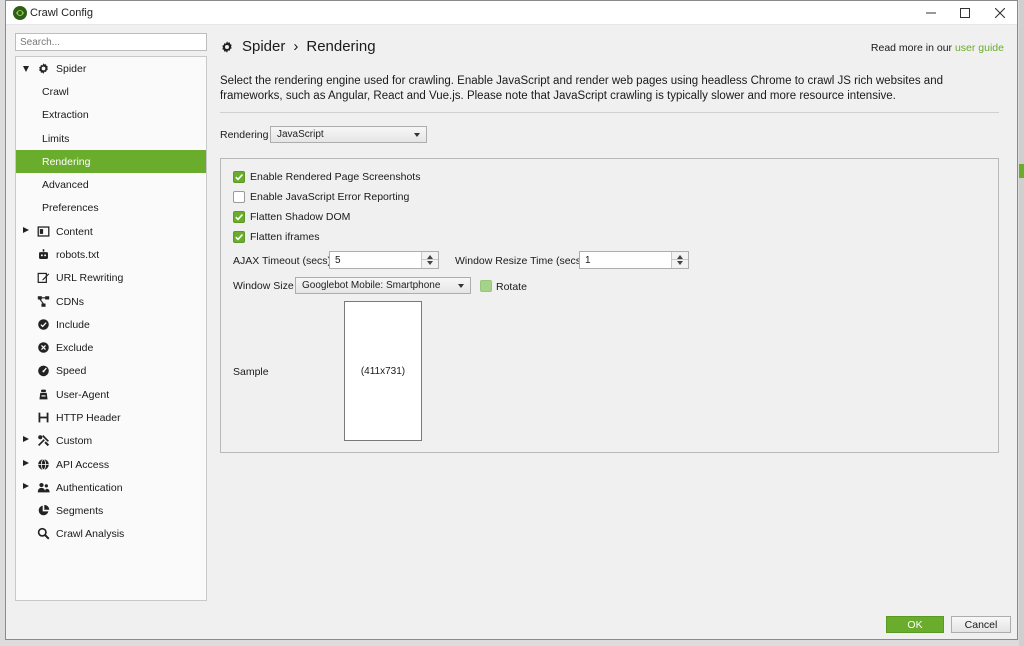 This screenshot has height=646, width=1024. What do you see at coordinates (43, 302) in the screenshot?
I see `network-icon` at bounding box center [43, 302].